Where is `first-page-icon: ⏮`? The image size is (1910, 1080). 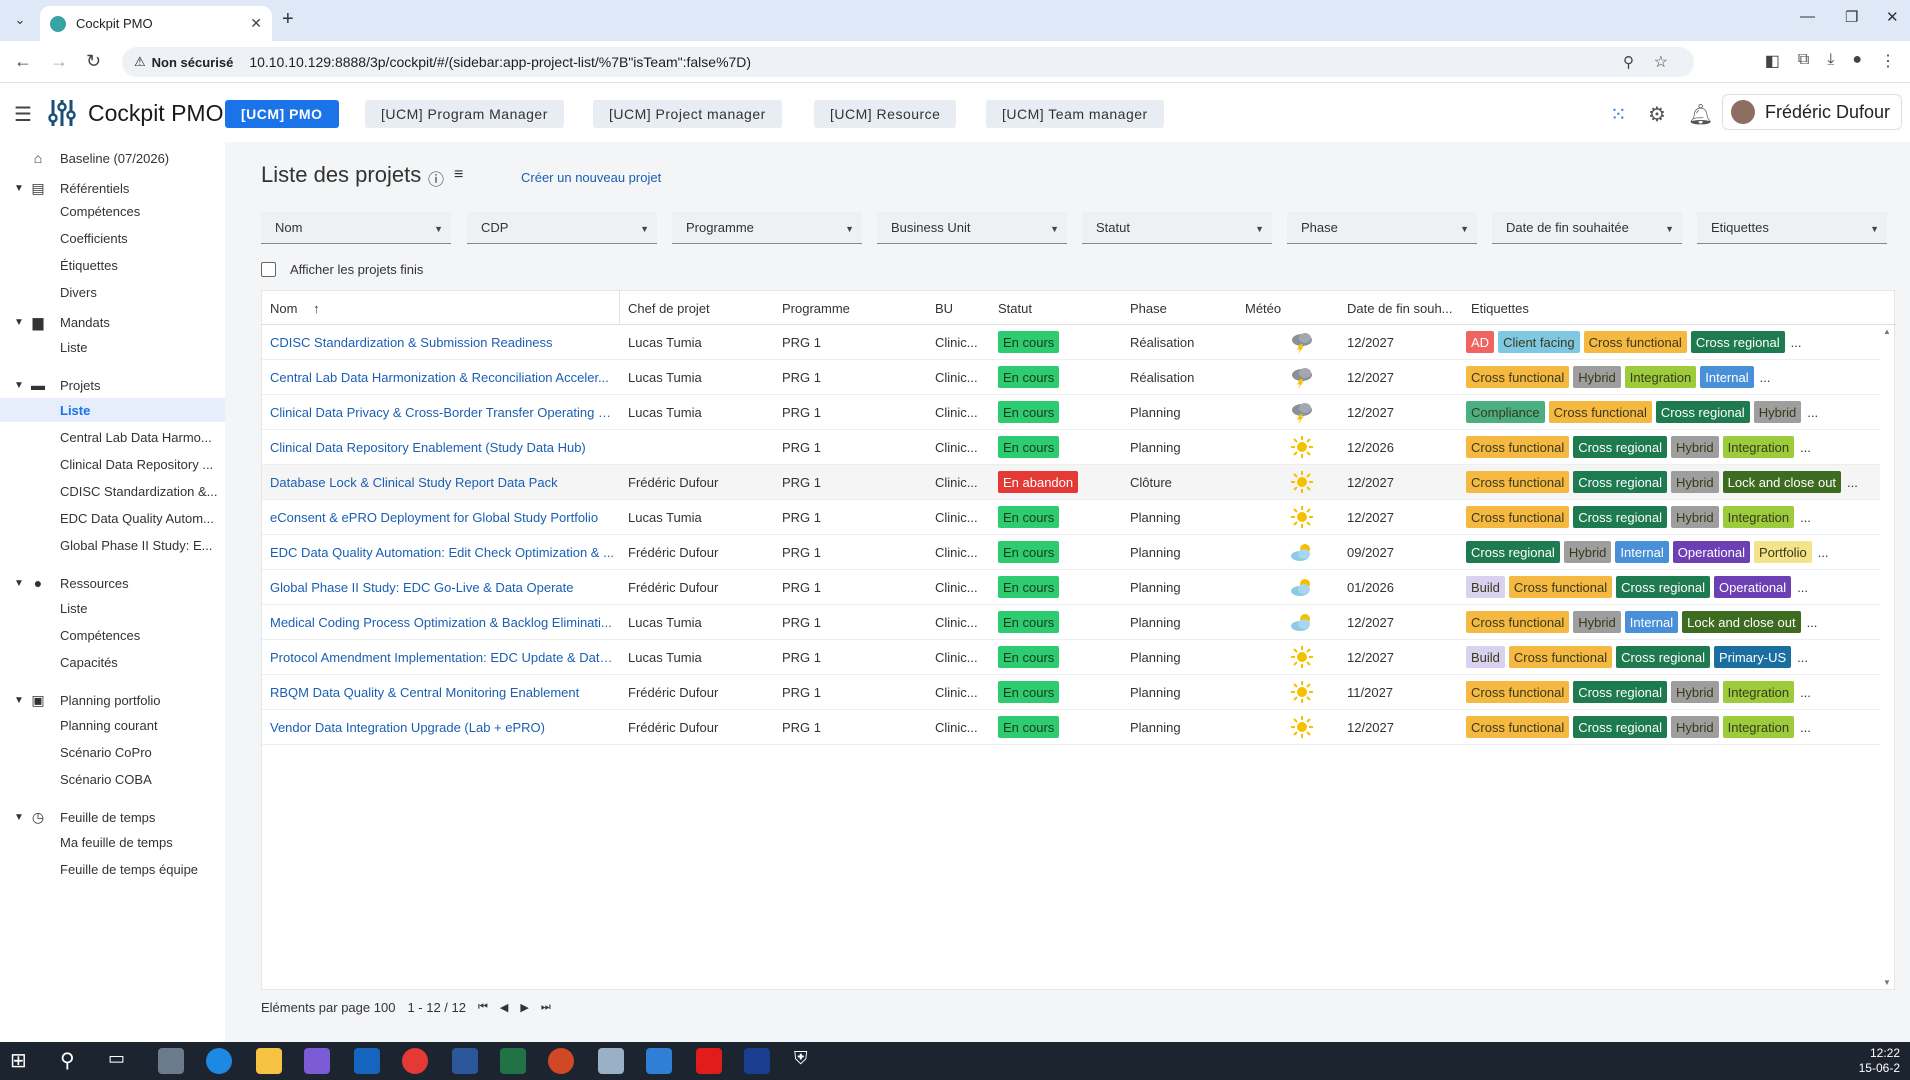
first-page-icon: ⏮ is located at coordinates (483, 1007).